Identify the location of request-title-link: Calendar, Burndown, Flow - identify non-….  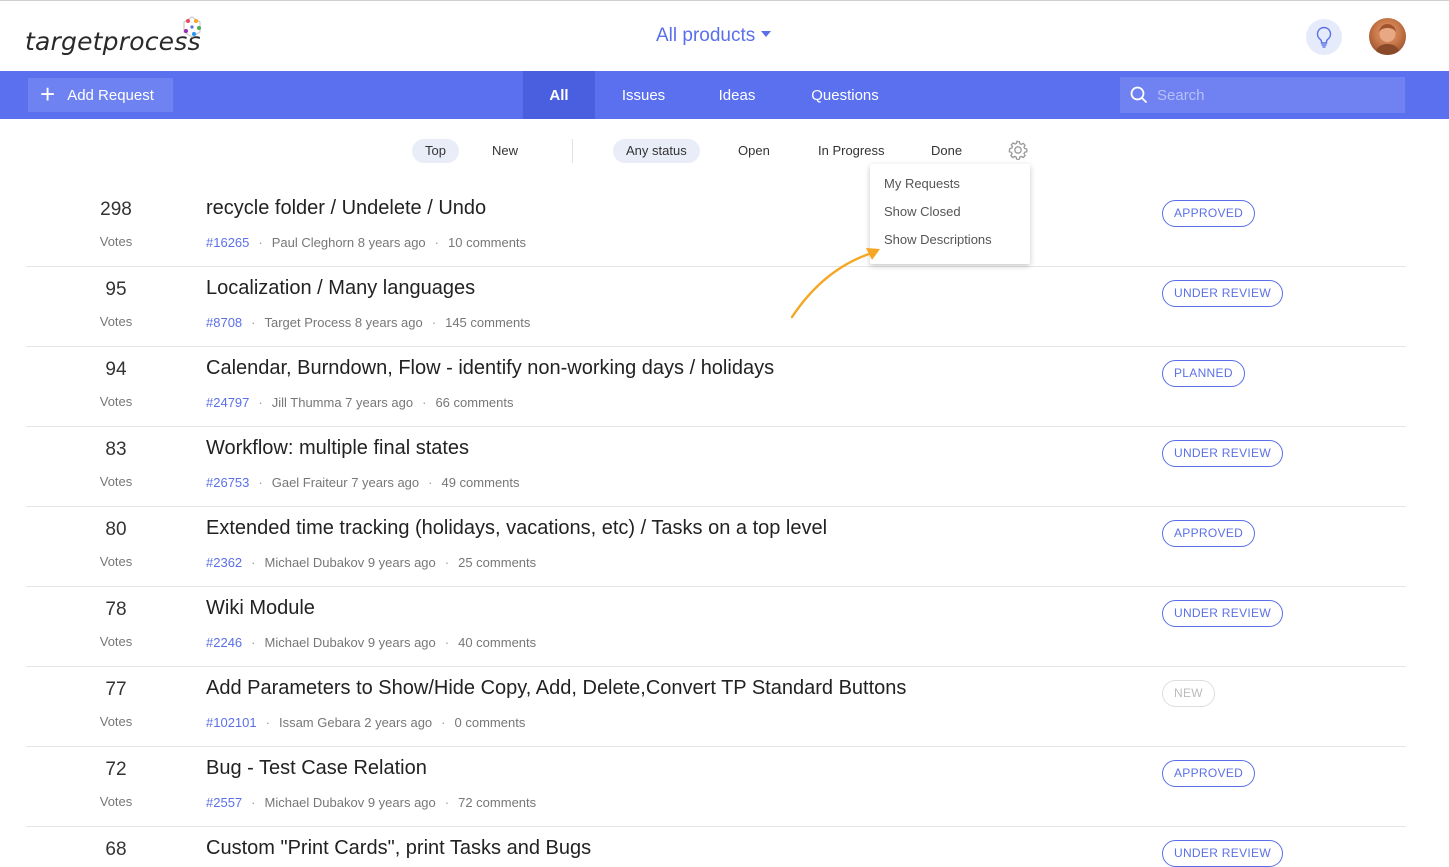
(490, 368).